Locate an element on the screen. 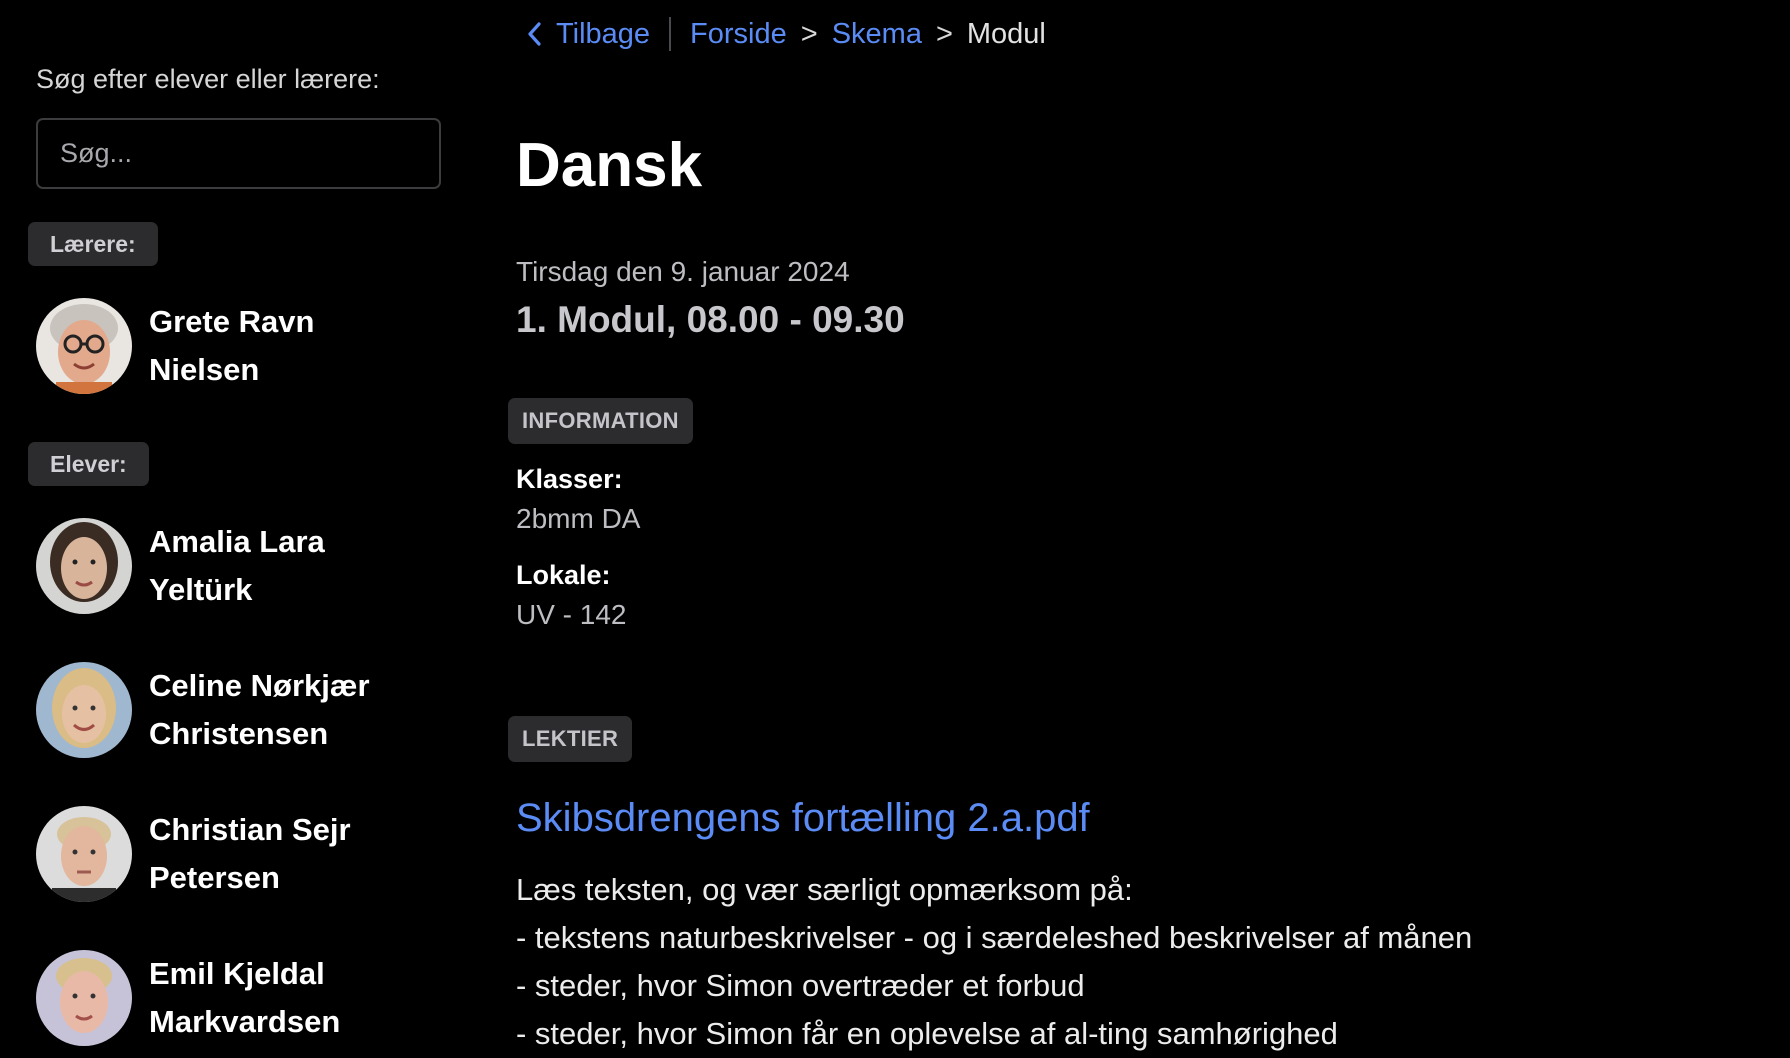  page-title: Dansk is located at coordinates (609, 165).